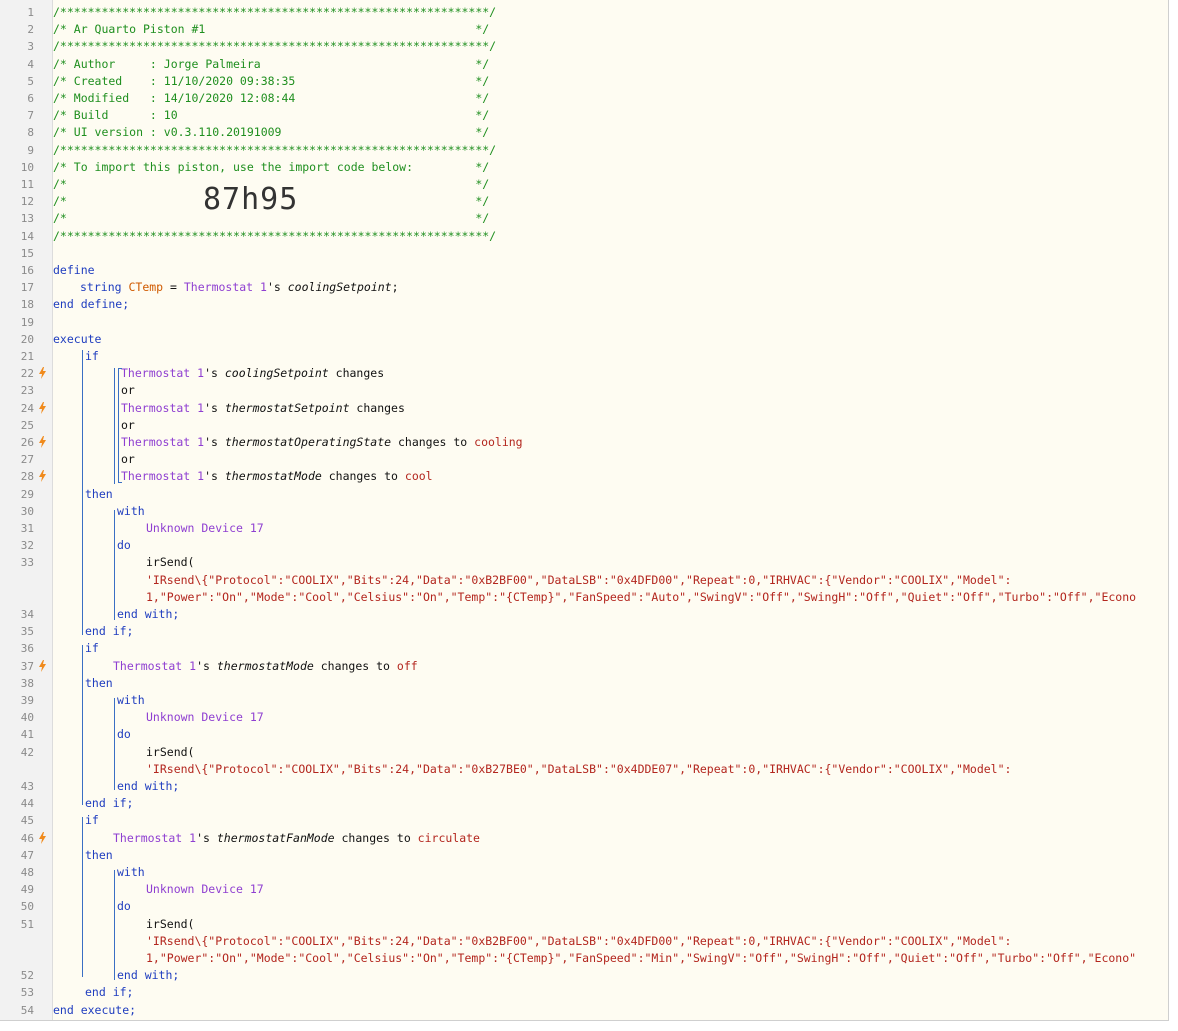 This screenshot has height=1031, width=1178. I want to click on code-text: define, so click(74, 270).